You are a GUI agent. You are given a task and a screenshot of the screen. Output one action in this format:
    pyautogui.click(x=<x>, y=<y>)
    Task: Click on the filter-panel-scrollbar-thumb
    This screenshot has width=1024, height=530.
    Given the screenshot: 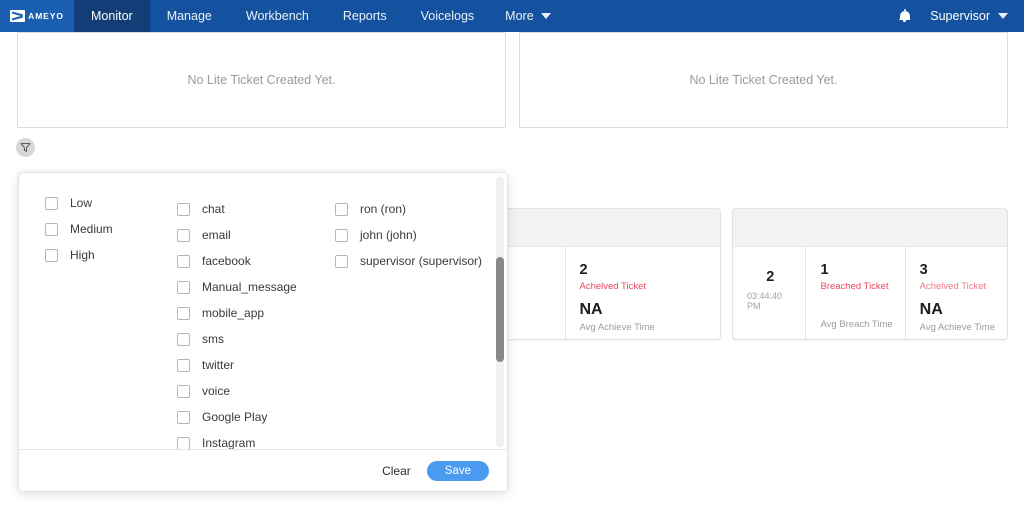 What is the action you would take?
    pyautogui.click(x=500, y=309)
    